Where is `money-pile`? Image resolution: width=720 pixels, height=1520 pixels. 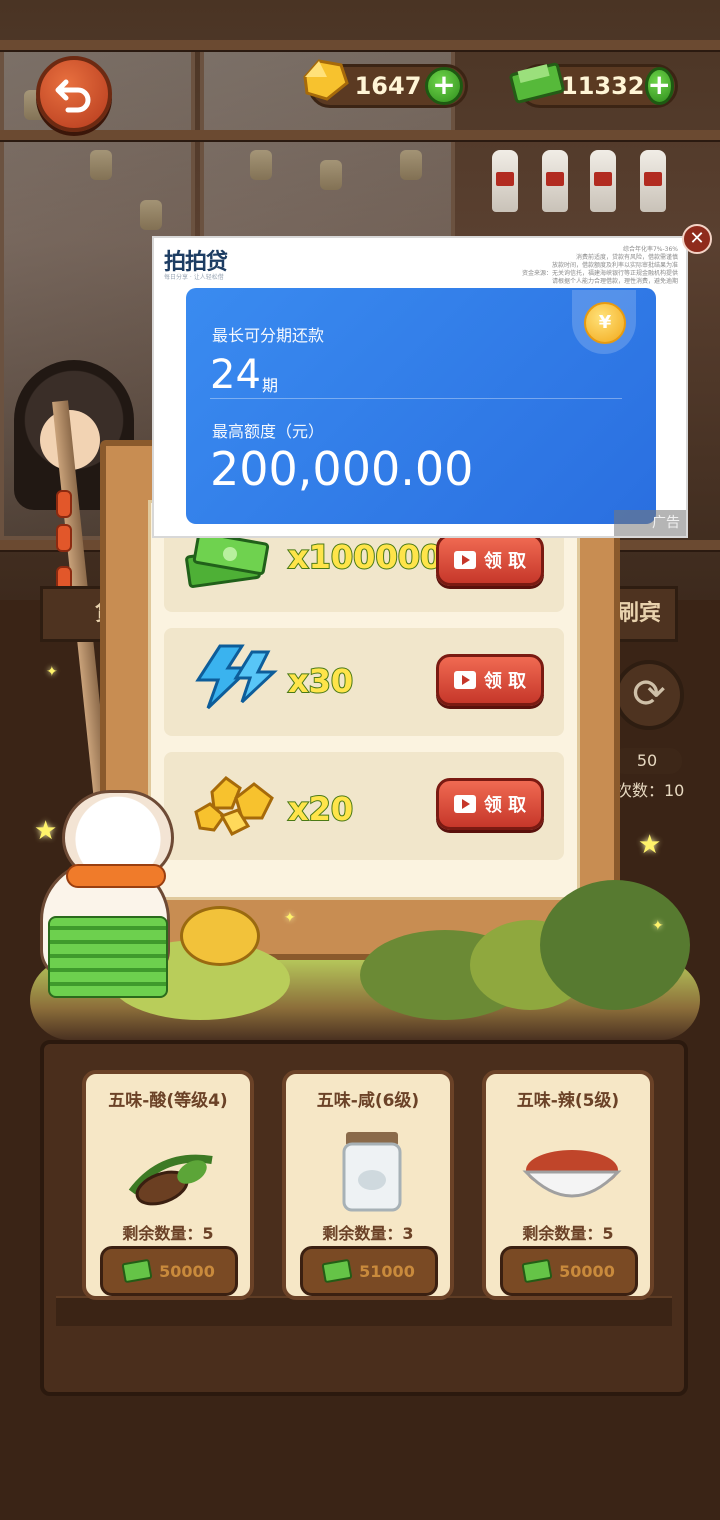
money-pile is located at coordinates (108, 957).